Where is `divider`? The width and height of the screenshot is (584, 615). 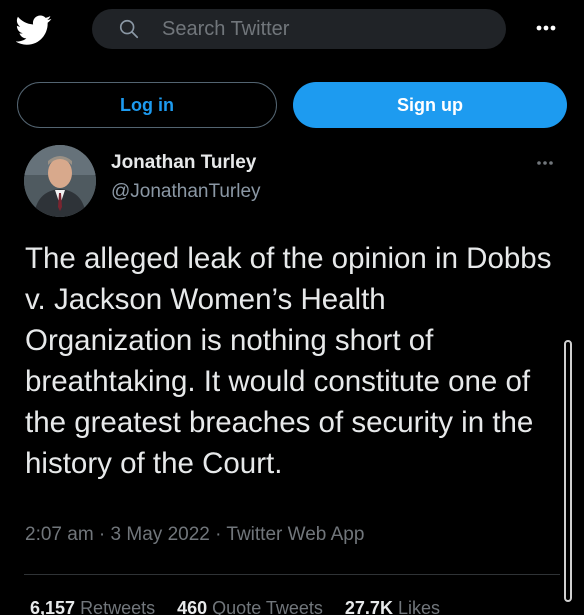 divider is located at coordinates (292, 574).